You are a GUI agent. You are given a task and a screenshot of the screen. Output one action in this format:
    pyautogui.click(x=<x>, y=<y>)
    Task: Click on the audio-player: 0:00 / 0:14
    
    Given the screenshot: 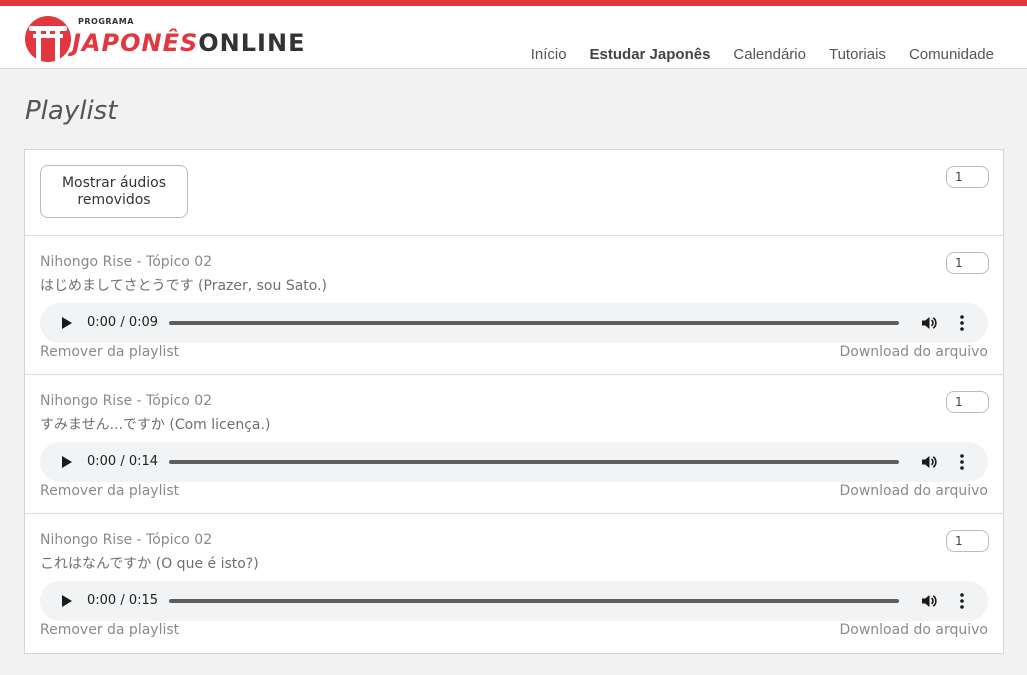 What is the action you would take?
    pyautogui.click(x=514, y=462)
    